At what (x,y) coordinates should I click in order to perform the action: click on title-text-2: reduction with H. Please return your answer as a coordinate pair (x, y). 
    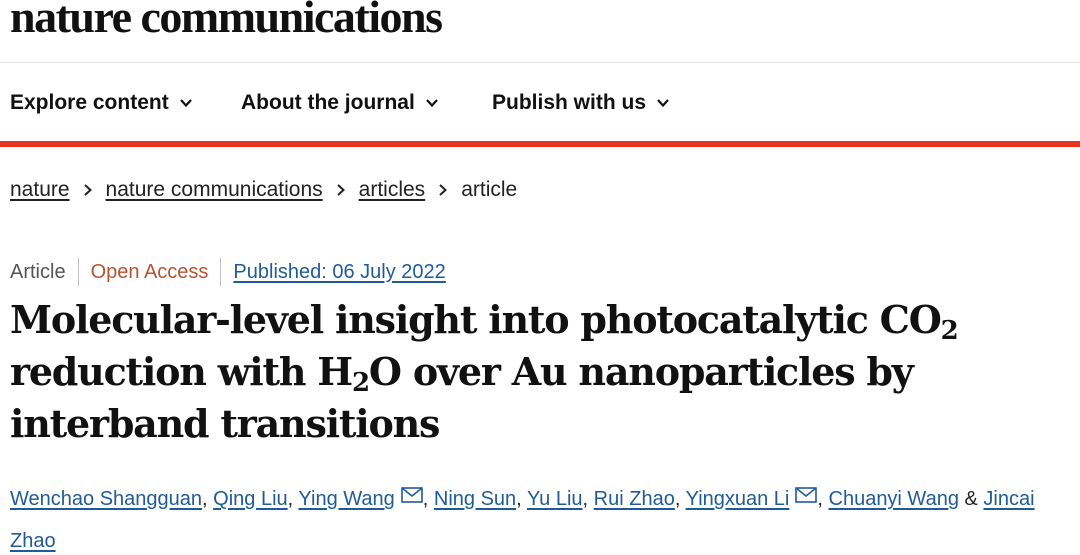
    Looking at the image, I should click on (181, 371).